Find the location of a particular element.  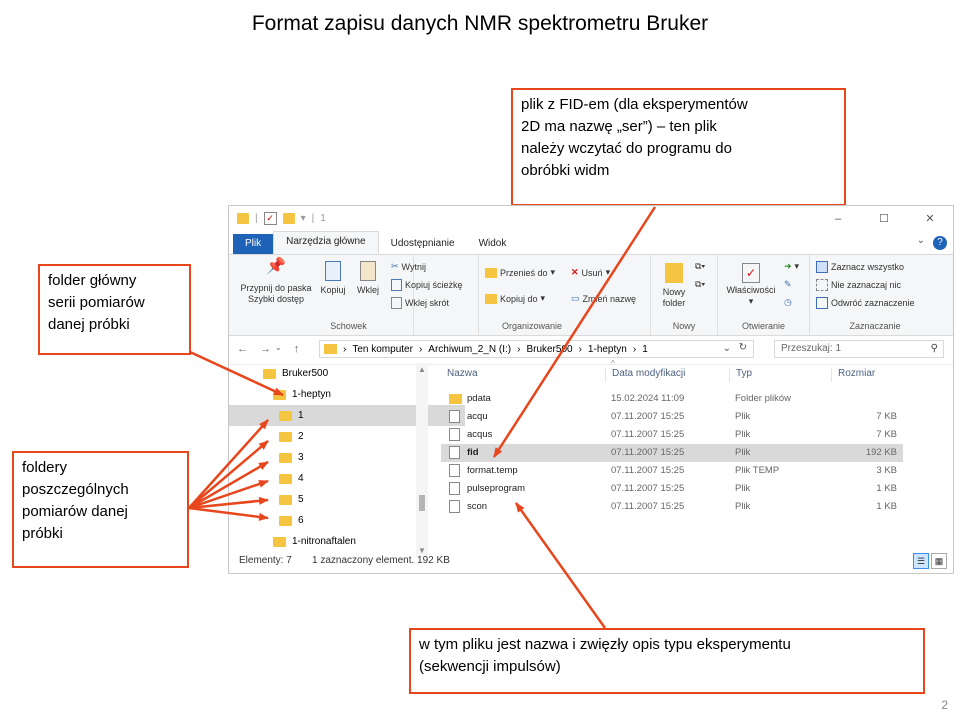

move-folder-icon is located at coordinates (491, 272).